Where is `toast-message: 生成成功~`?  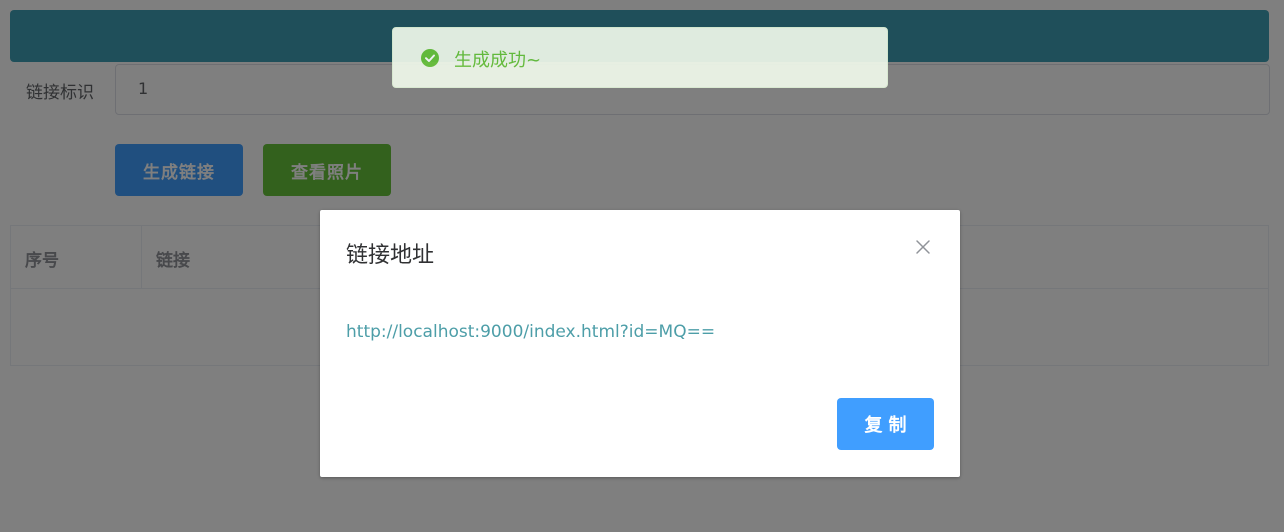
toast-message: 生成成功~ is located at coordinates (498, 60).